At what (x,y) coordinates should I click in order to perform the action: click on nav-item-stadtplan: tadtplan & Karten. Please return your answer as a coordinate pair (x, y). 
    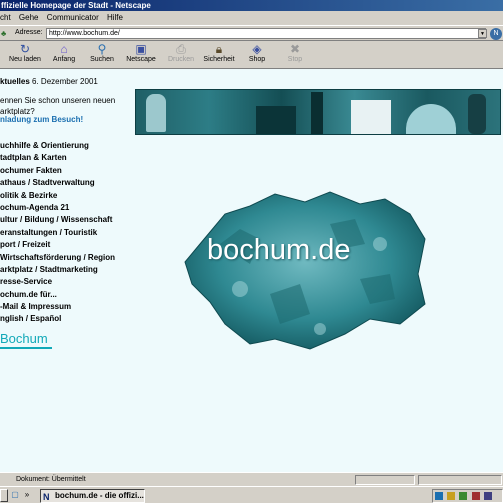
    Looking at the image, I should click on (67, 158).